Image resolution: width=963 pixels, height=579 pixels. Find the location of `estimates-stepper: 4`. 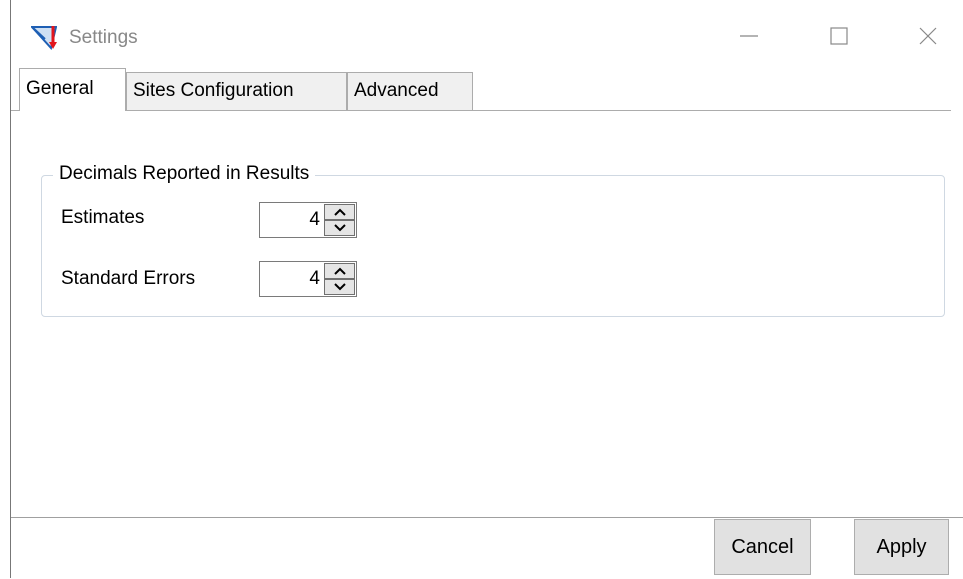

estimates-stepper: 4 is located at coordinates (308, 220).